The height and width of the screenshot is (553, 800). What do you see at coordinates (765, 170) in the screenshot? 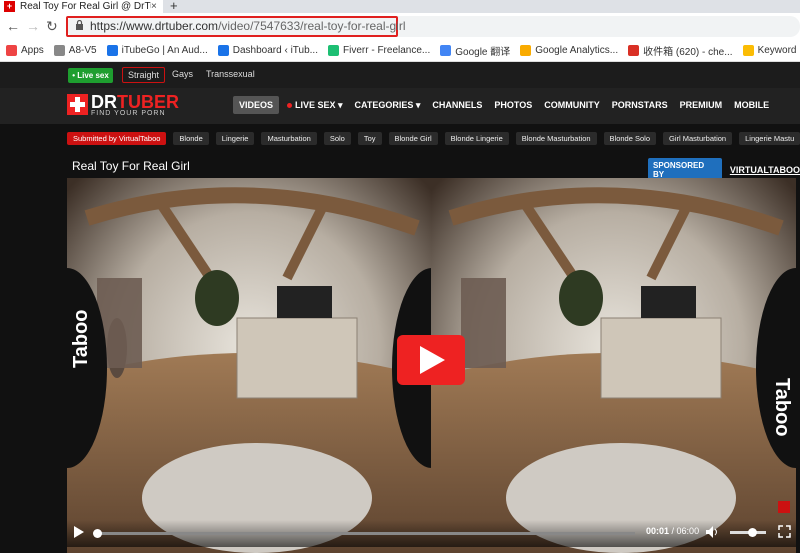
I see `sponsor-link: VIRTUALTABOO` at bounding box center [765, 170].